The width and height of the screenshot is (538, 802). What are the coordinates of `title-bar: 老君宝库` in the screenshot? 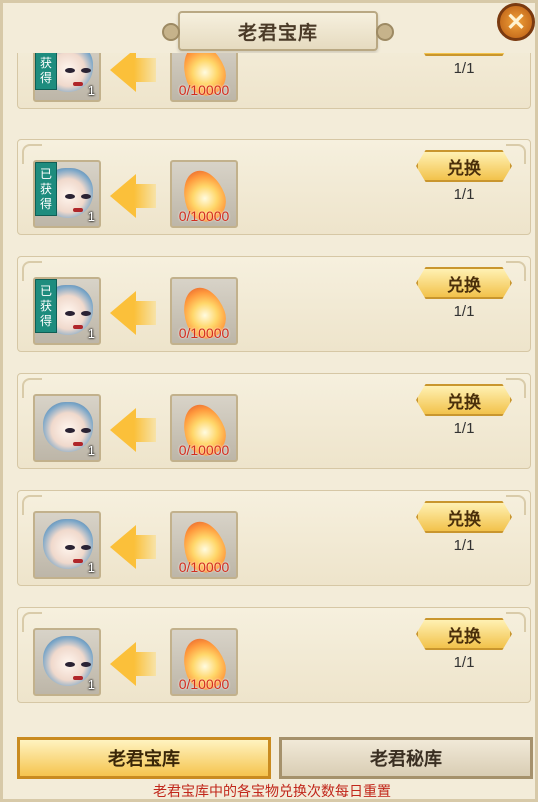 It's located at (278, 31).